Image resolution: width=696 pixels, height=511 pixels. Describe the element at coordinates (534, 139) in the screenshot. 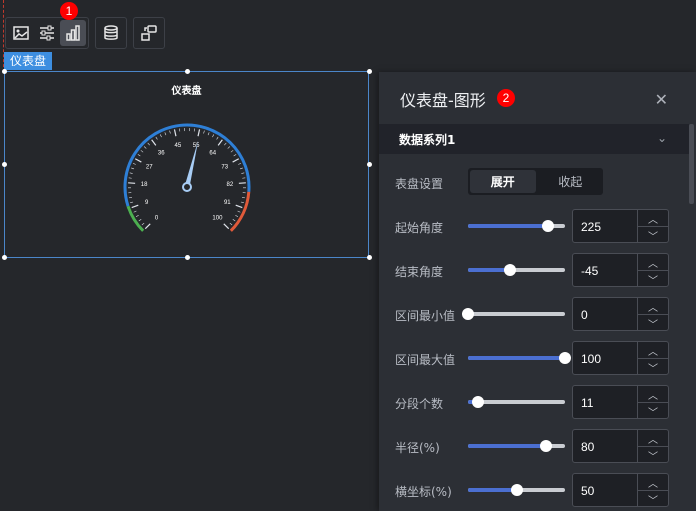

I see `section-header: 数据系列1 ⌄` at that location.